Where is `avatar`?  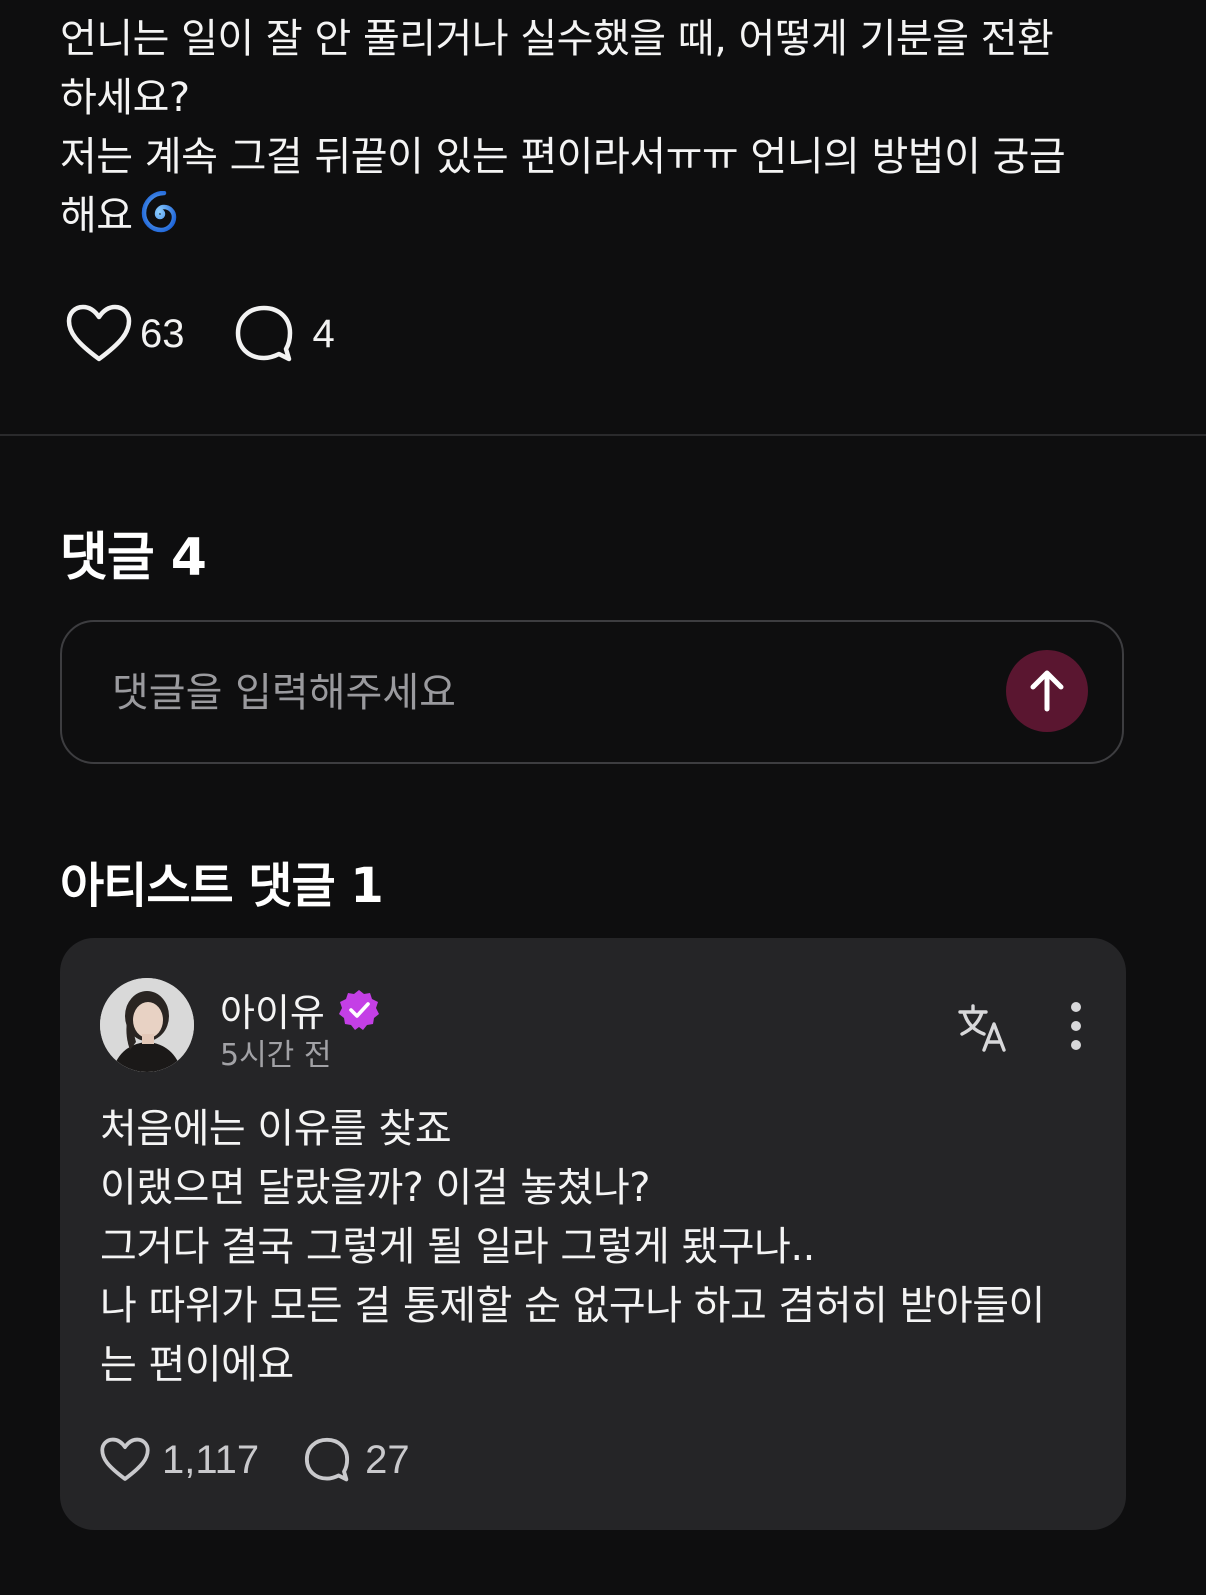 avatar is located at coordinates (147, 1025).